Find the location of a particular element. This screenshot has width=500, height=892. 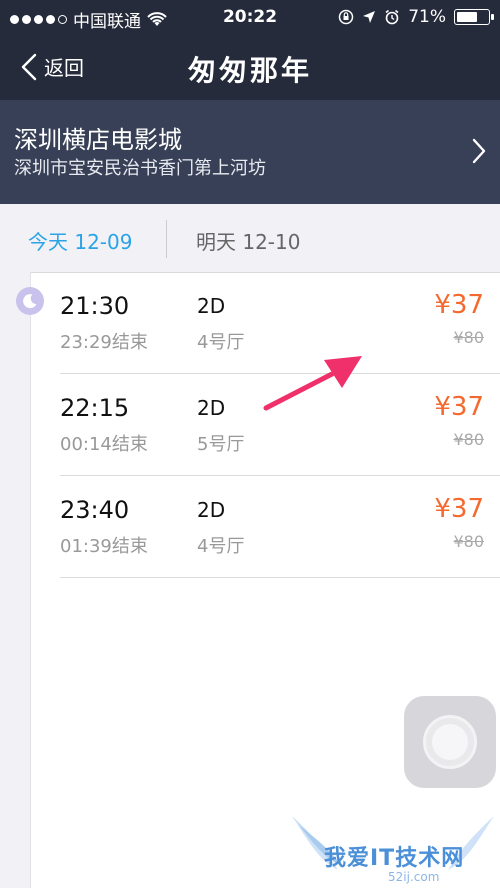

battery-icon is located at coordinates (474, 17).